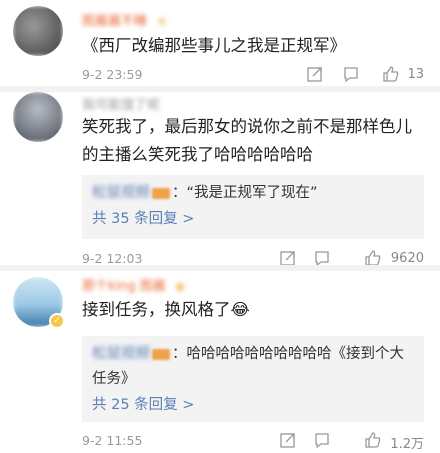 This screenshot has height=453, width=440. I want to click on comment-meta: 9-2 23:59 13, so click(253, 75).